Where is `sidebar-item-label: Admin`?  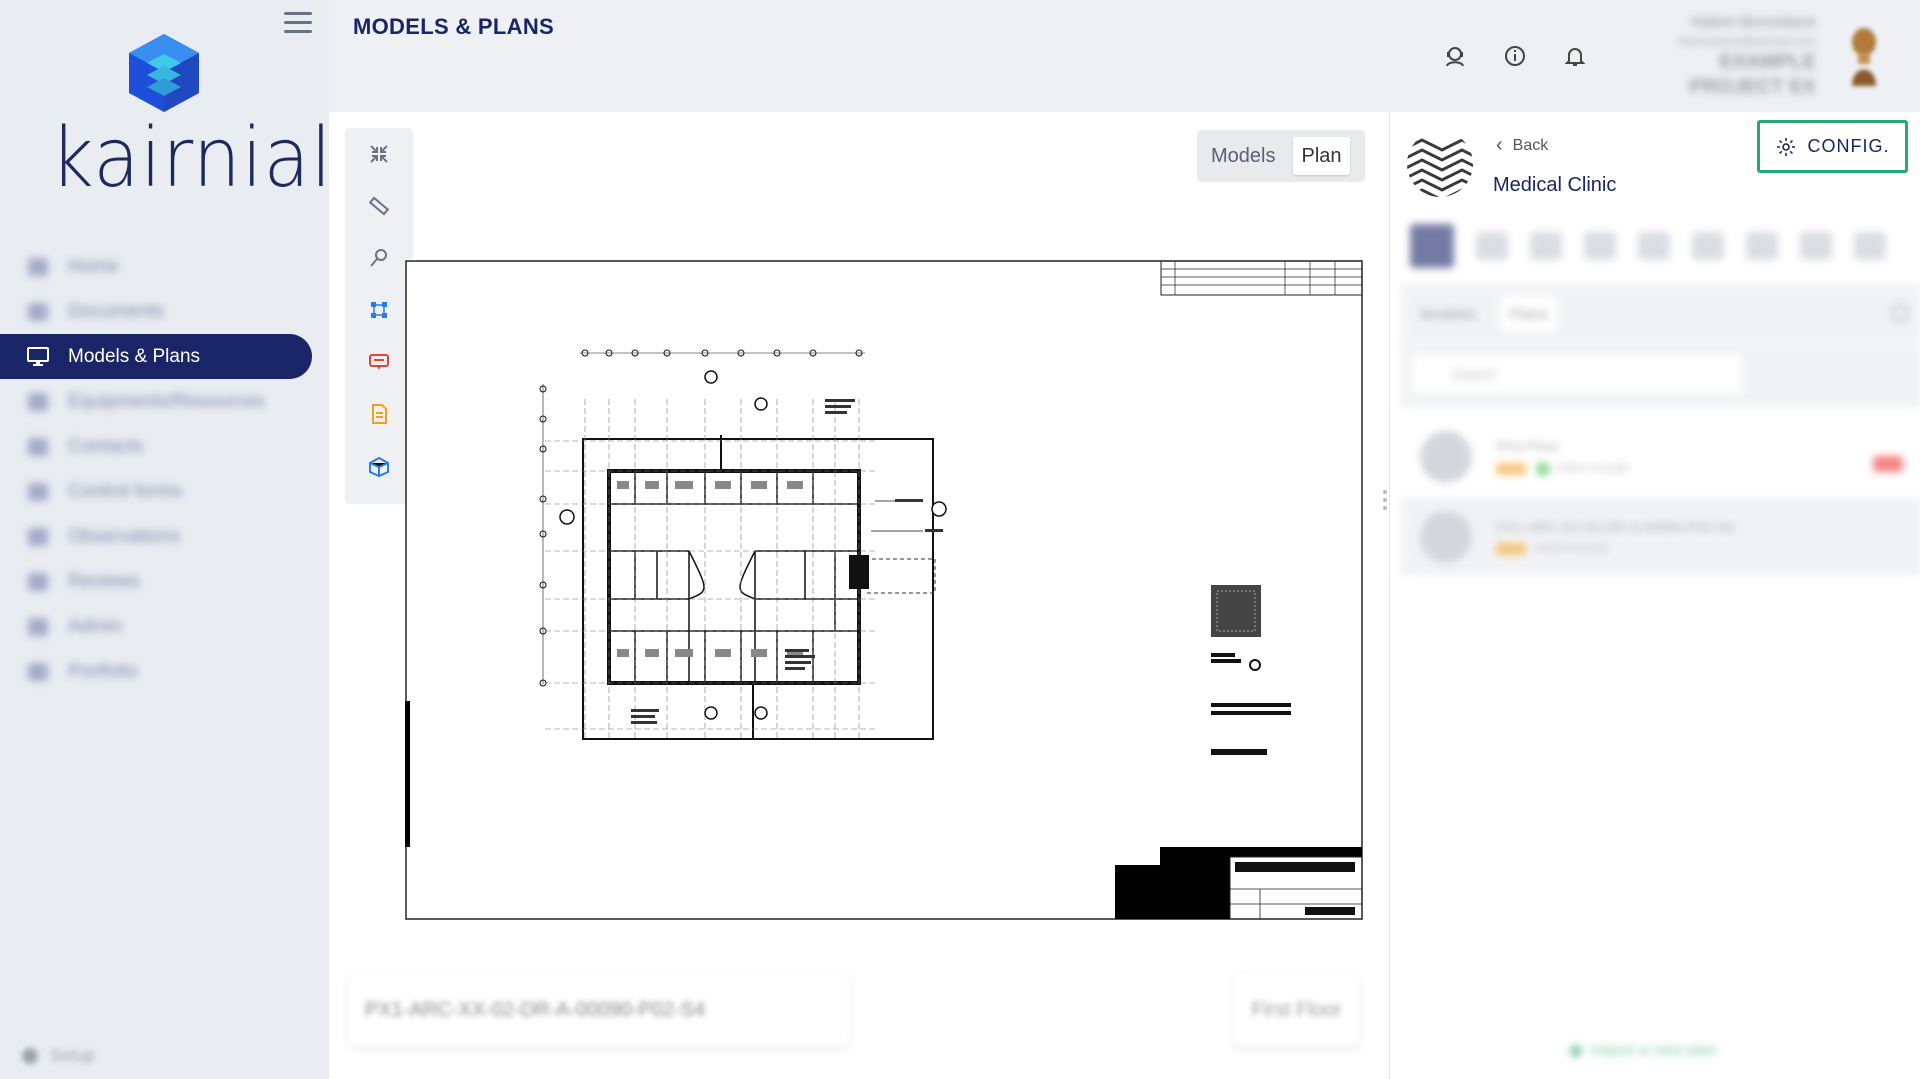
sidebar-item-label: Admin is located at coordinates (95, 626).